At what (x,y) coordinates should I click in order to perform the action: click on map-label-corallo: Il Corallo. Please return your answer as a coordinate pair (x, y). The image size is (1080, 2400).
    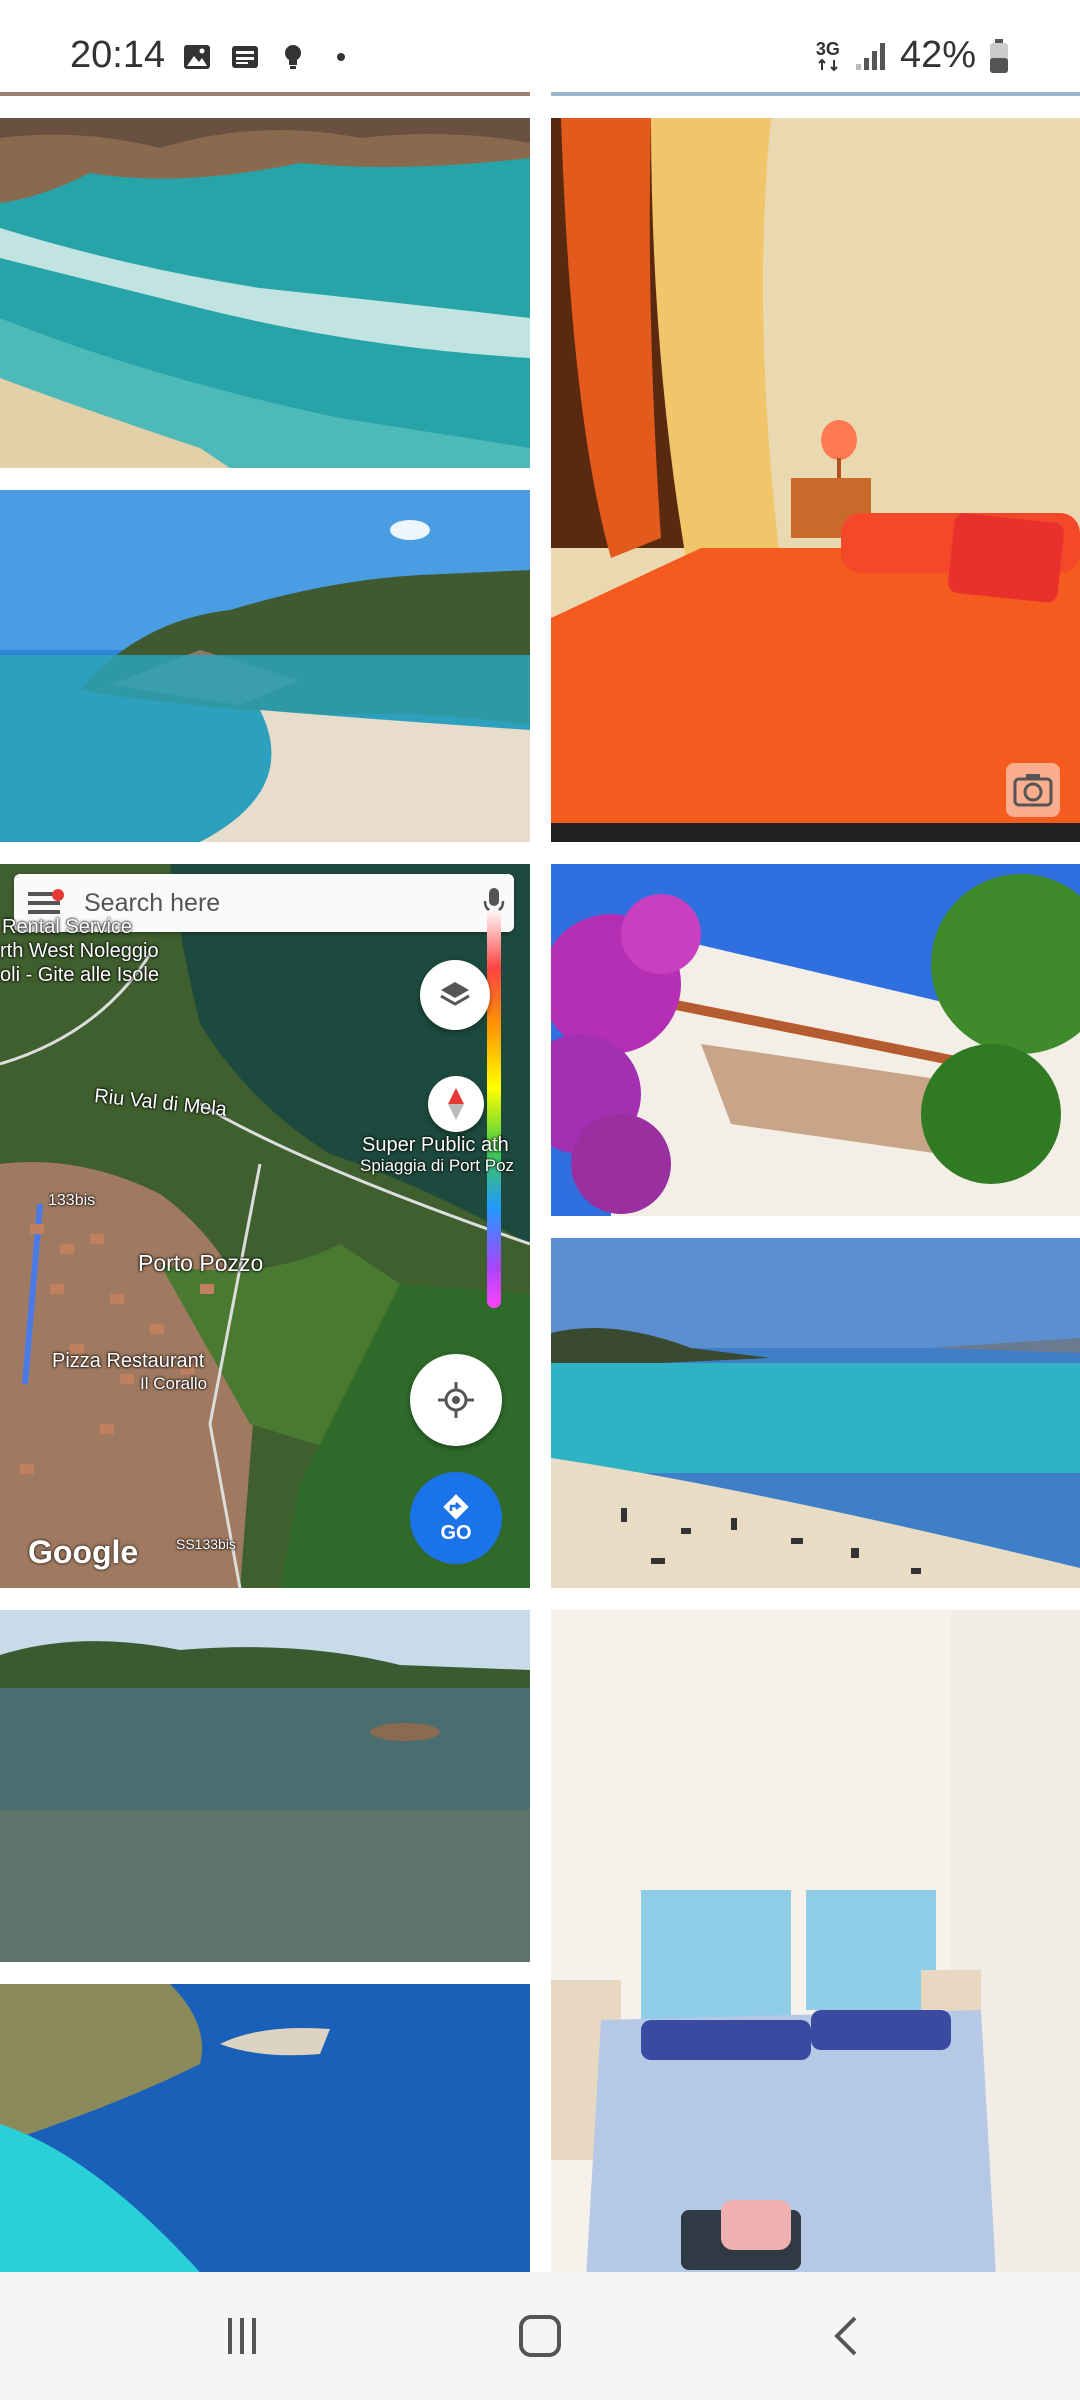
    Looking at the image, I should click on (174, 1383).